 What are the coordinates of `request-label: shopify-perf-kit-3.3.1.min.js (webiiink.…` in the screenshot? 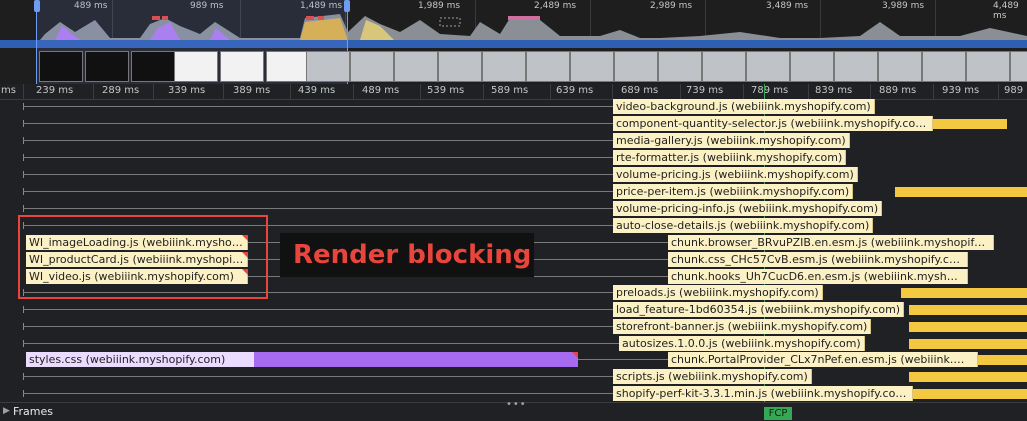 It's located at (763, 393).